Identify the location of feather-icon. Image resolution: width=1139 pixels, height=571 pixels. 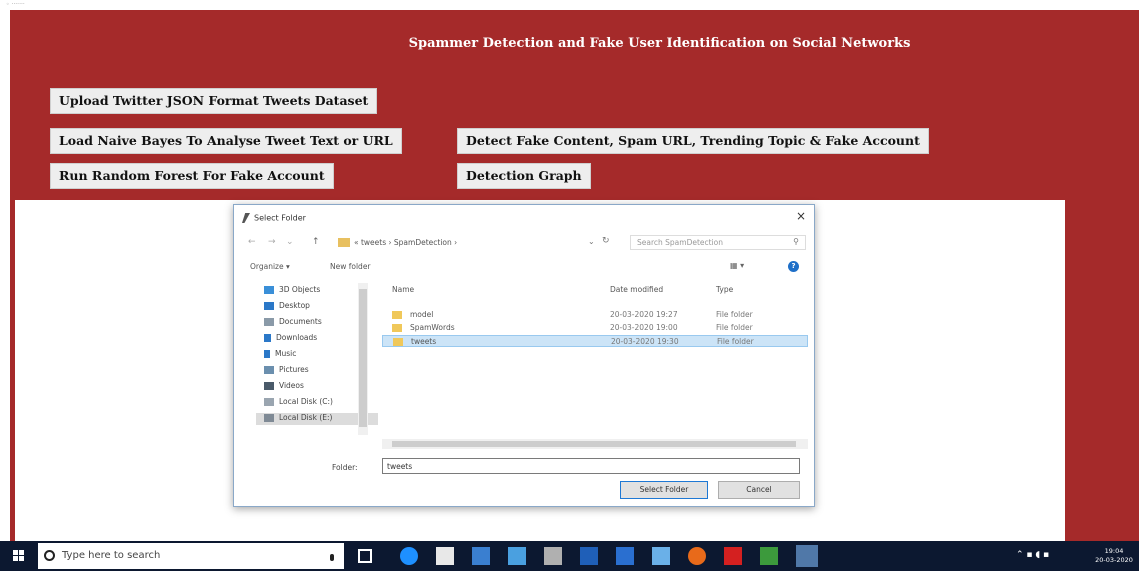
(246, 218).